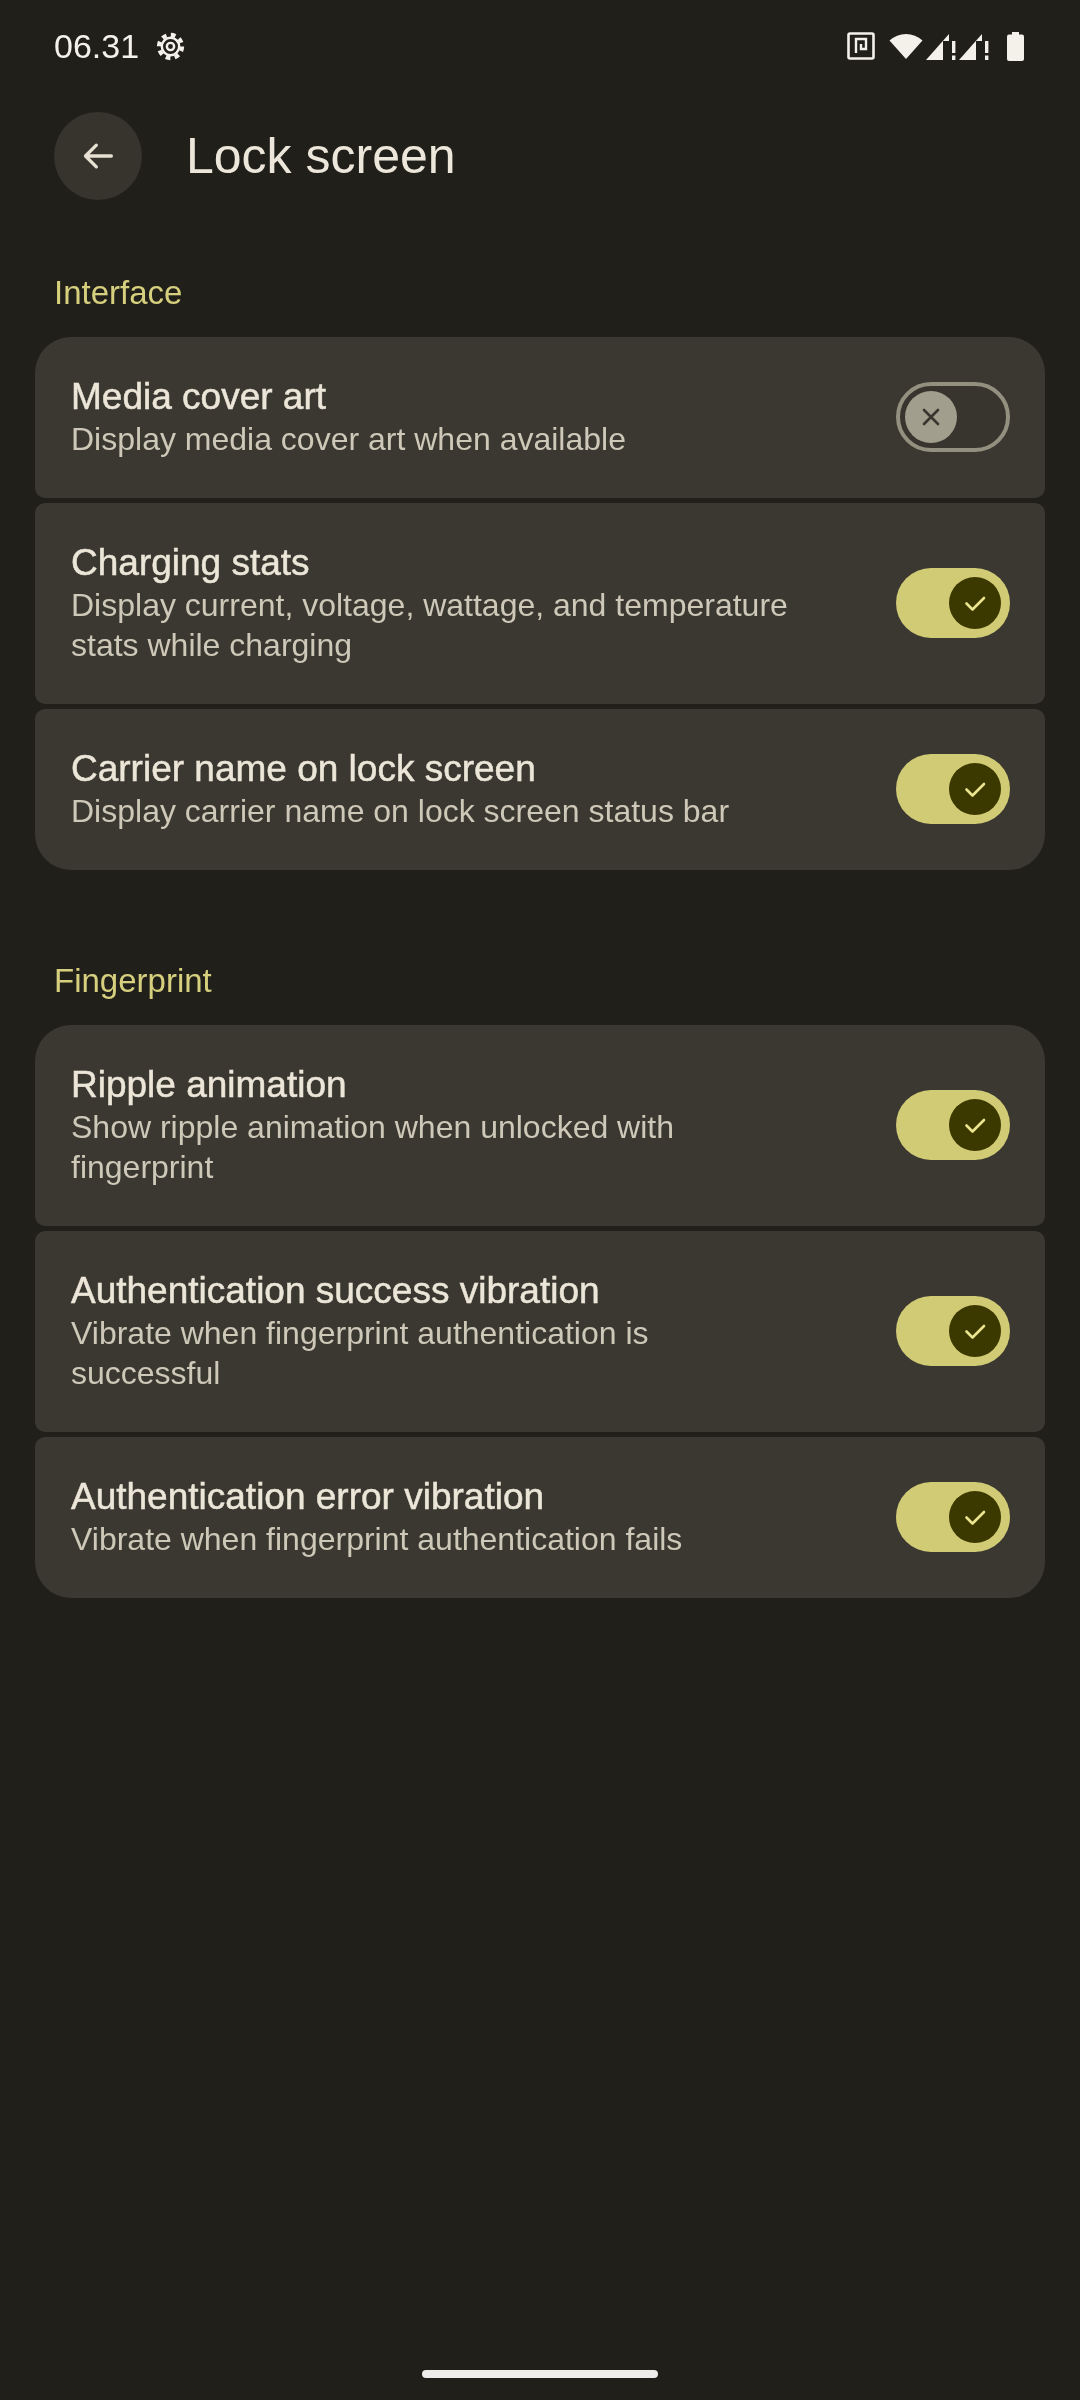 This screenshot has width=1080, height=2400. What do you see at coordinates (321, 156) in the screenshot?
I see `page-title: Lock screen` at bounding box center [321, 156].